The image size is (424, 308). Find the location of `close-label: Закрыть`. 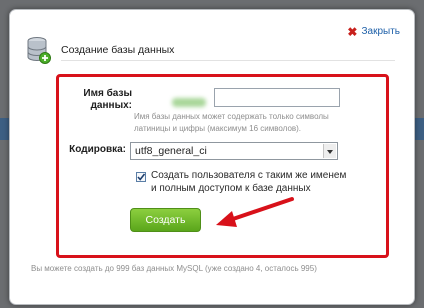

close-label: Закрыть is located at coordinates (380, 31).